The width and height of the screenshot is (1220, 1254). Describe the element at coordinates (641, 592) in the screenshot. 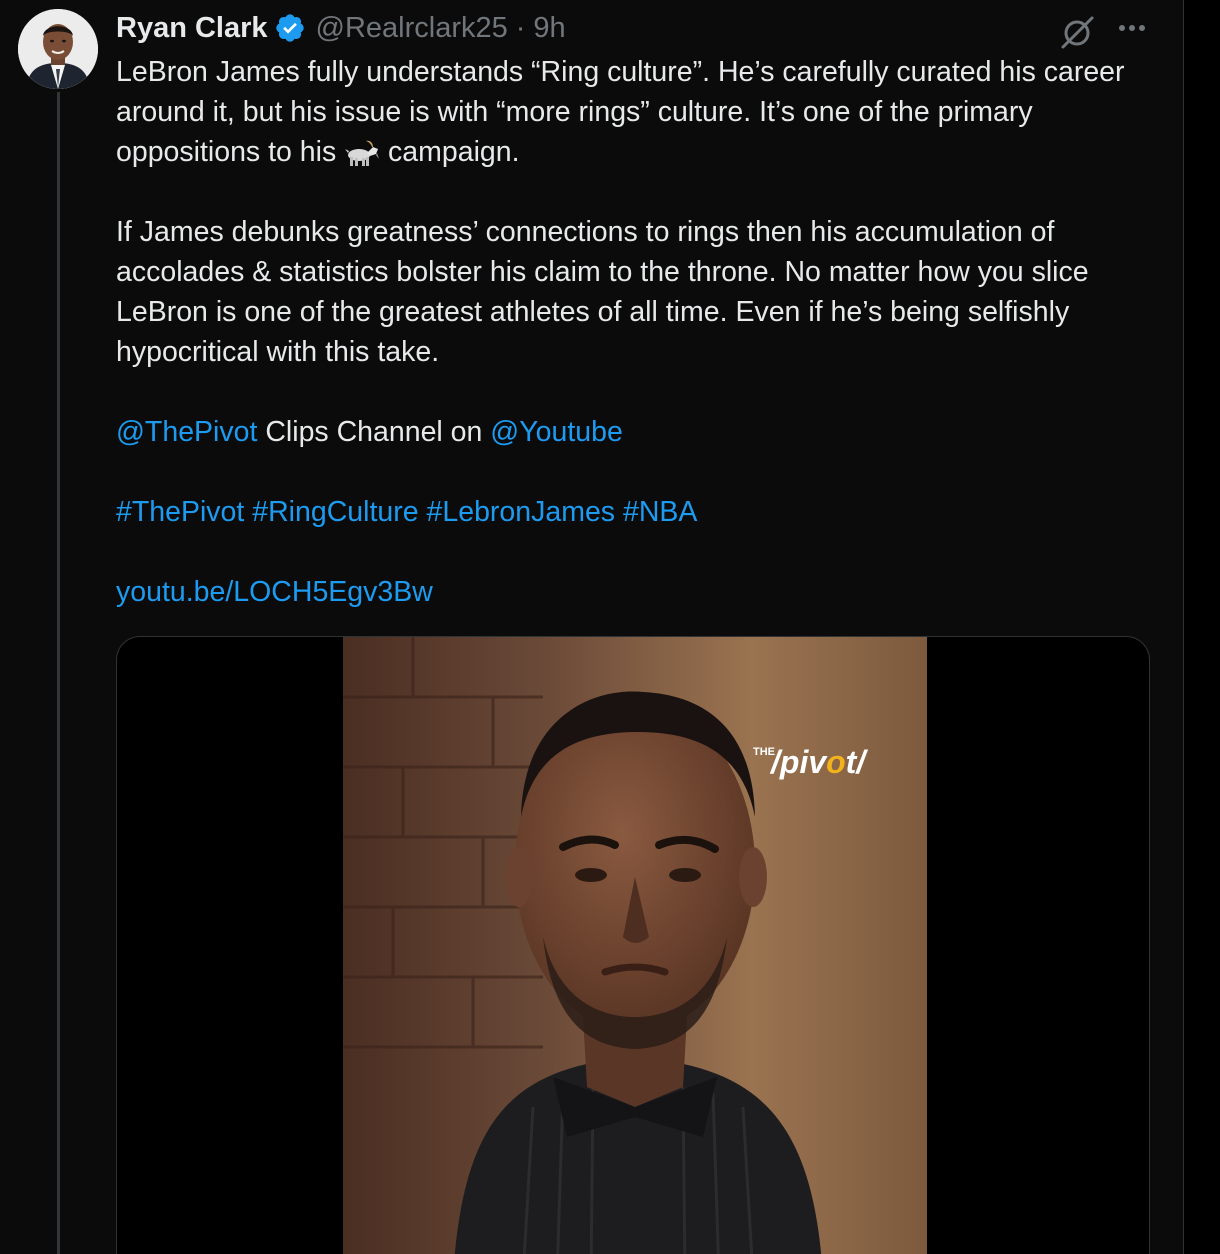

I see `link-line: youtu.be/LOCH5Egv3Bw` at that location.